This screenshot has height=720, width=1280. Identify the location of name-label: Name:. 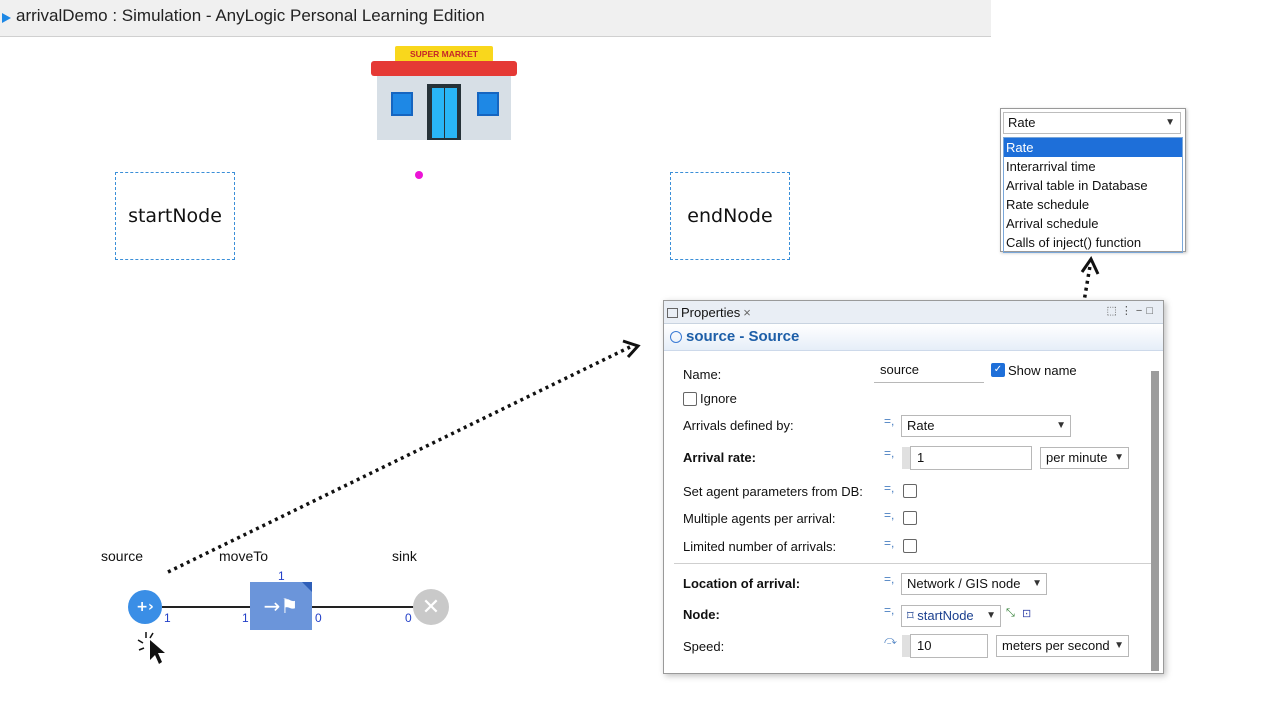
(702, 374).